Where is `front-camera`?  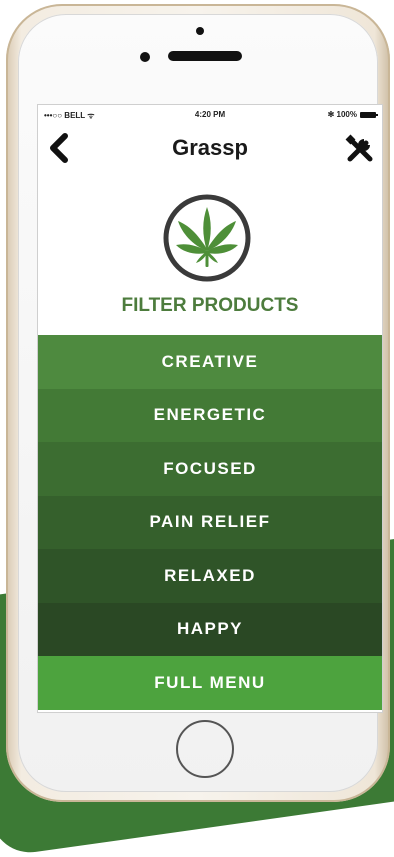 front-camera is located at coordinates (200, 31).